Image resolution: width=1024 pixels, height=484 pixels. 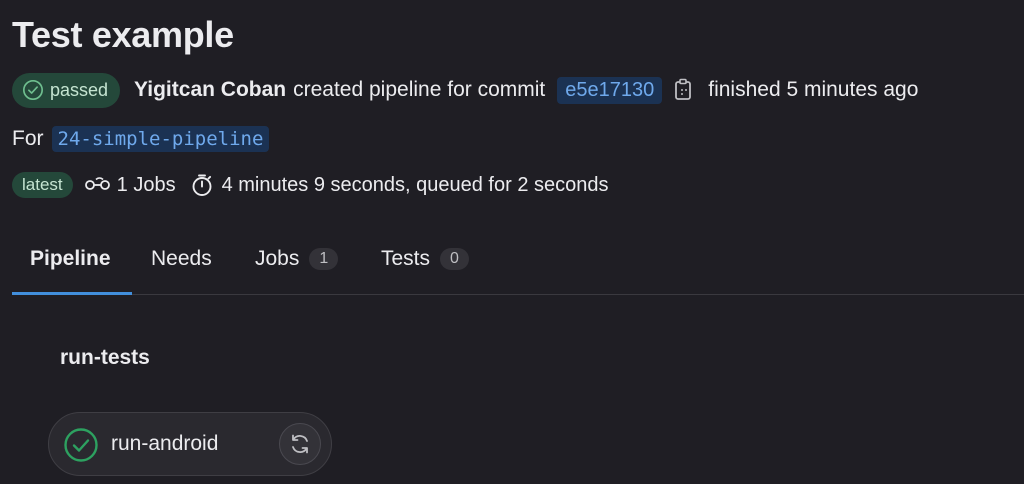 What do you see at coordinates (610, 90) in the screenshot?
I see `commit-link: e5e17130` at bounding box center [610, 90].